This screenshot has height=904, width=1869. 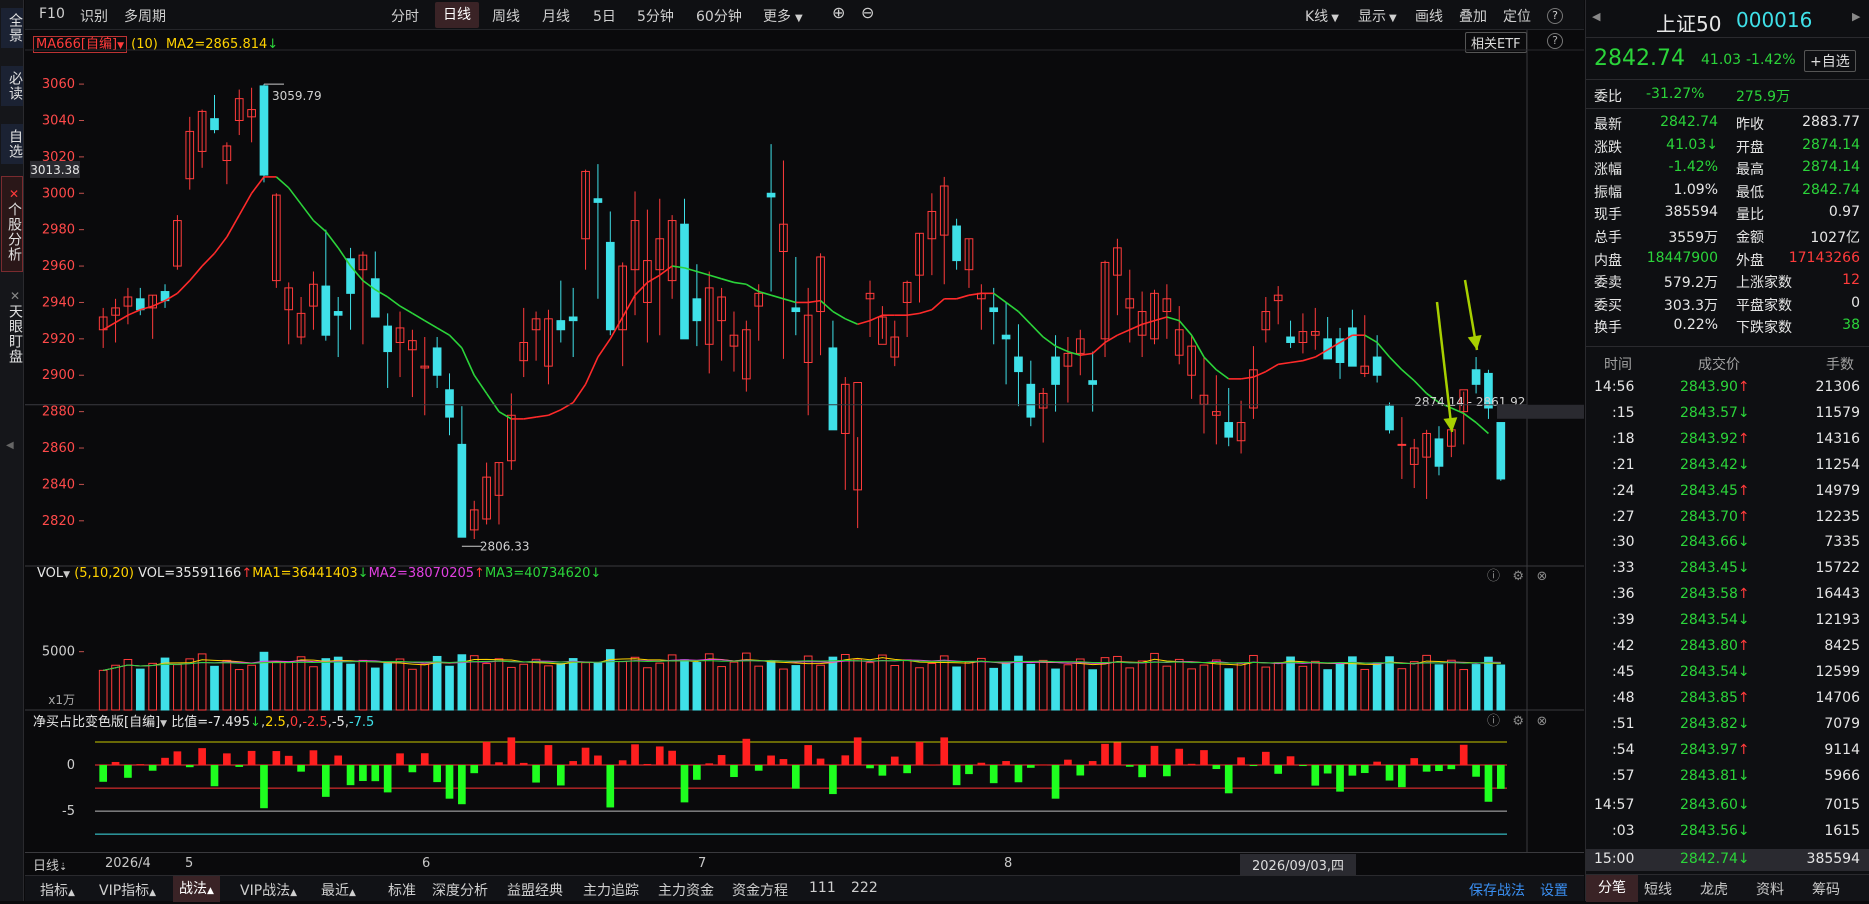 I want to click on tab-strategies: 战法▲, so click(x=196, y=889).